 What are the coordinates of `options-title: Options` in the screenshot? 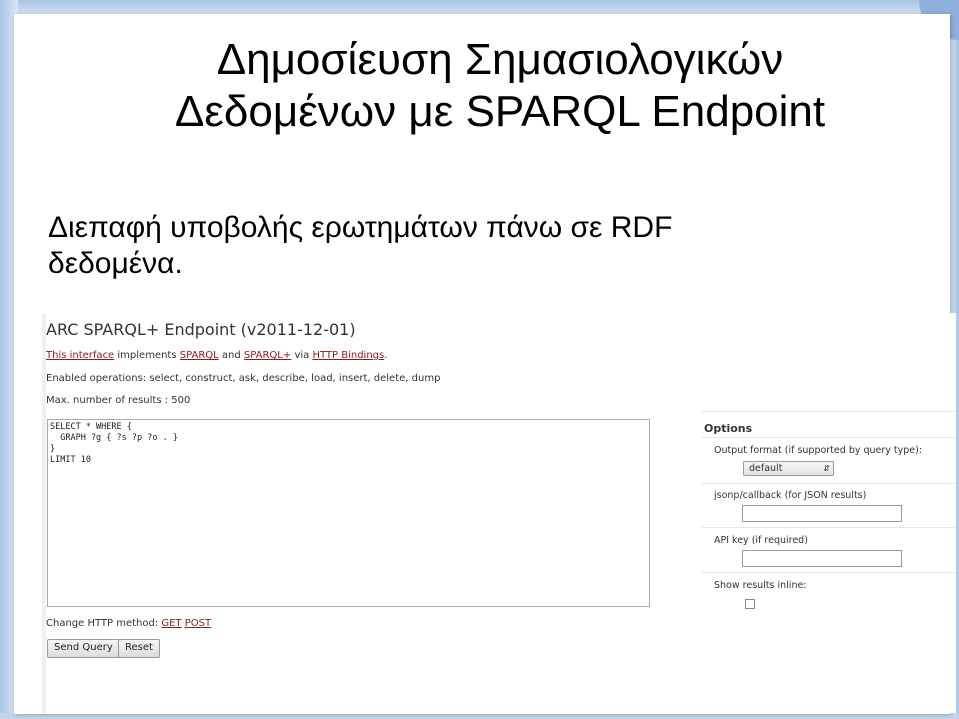 It's located at (728, 428).